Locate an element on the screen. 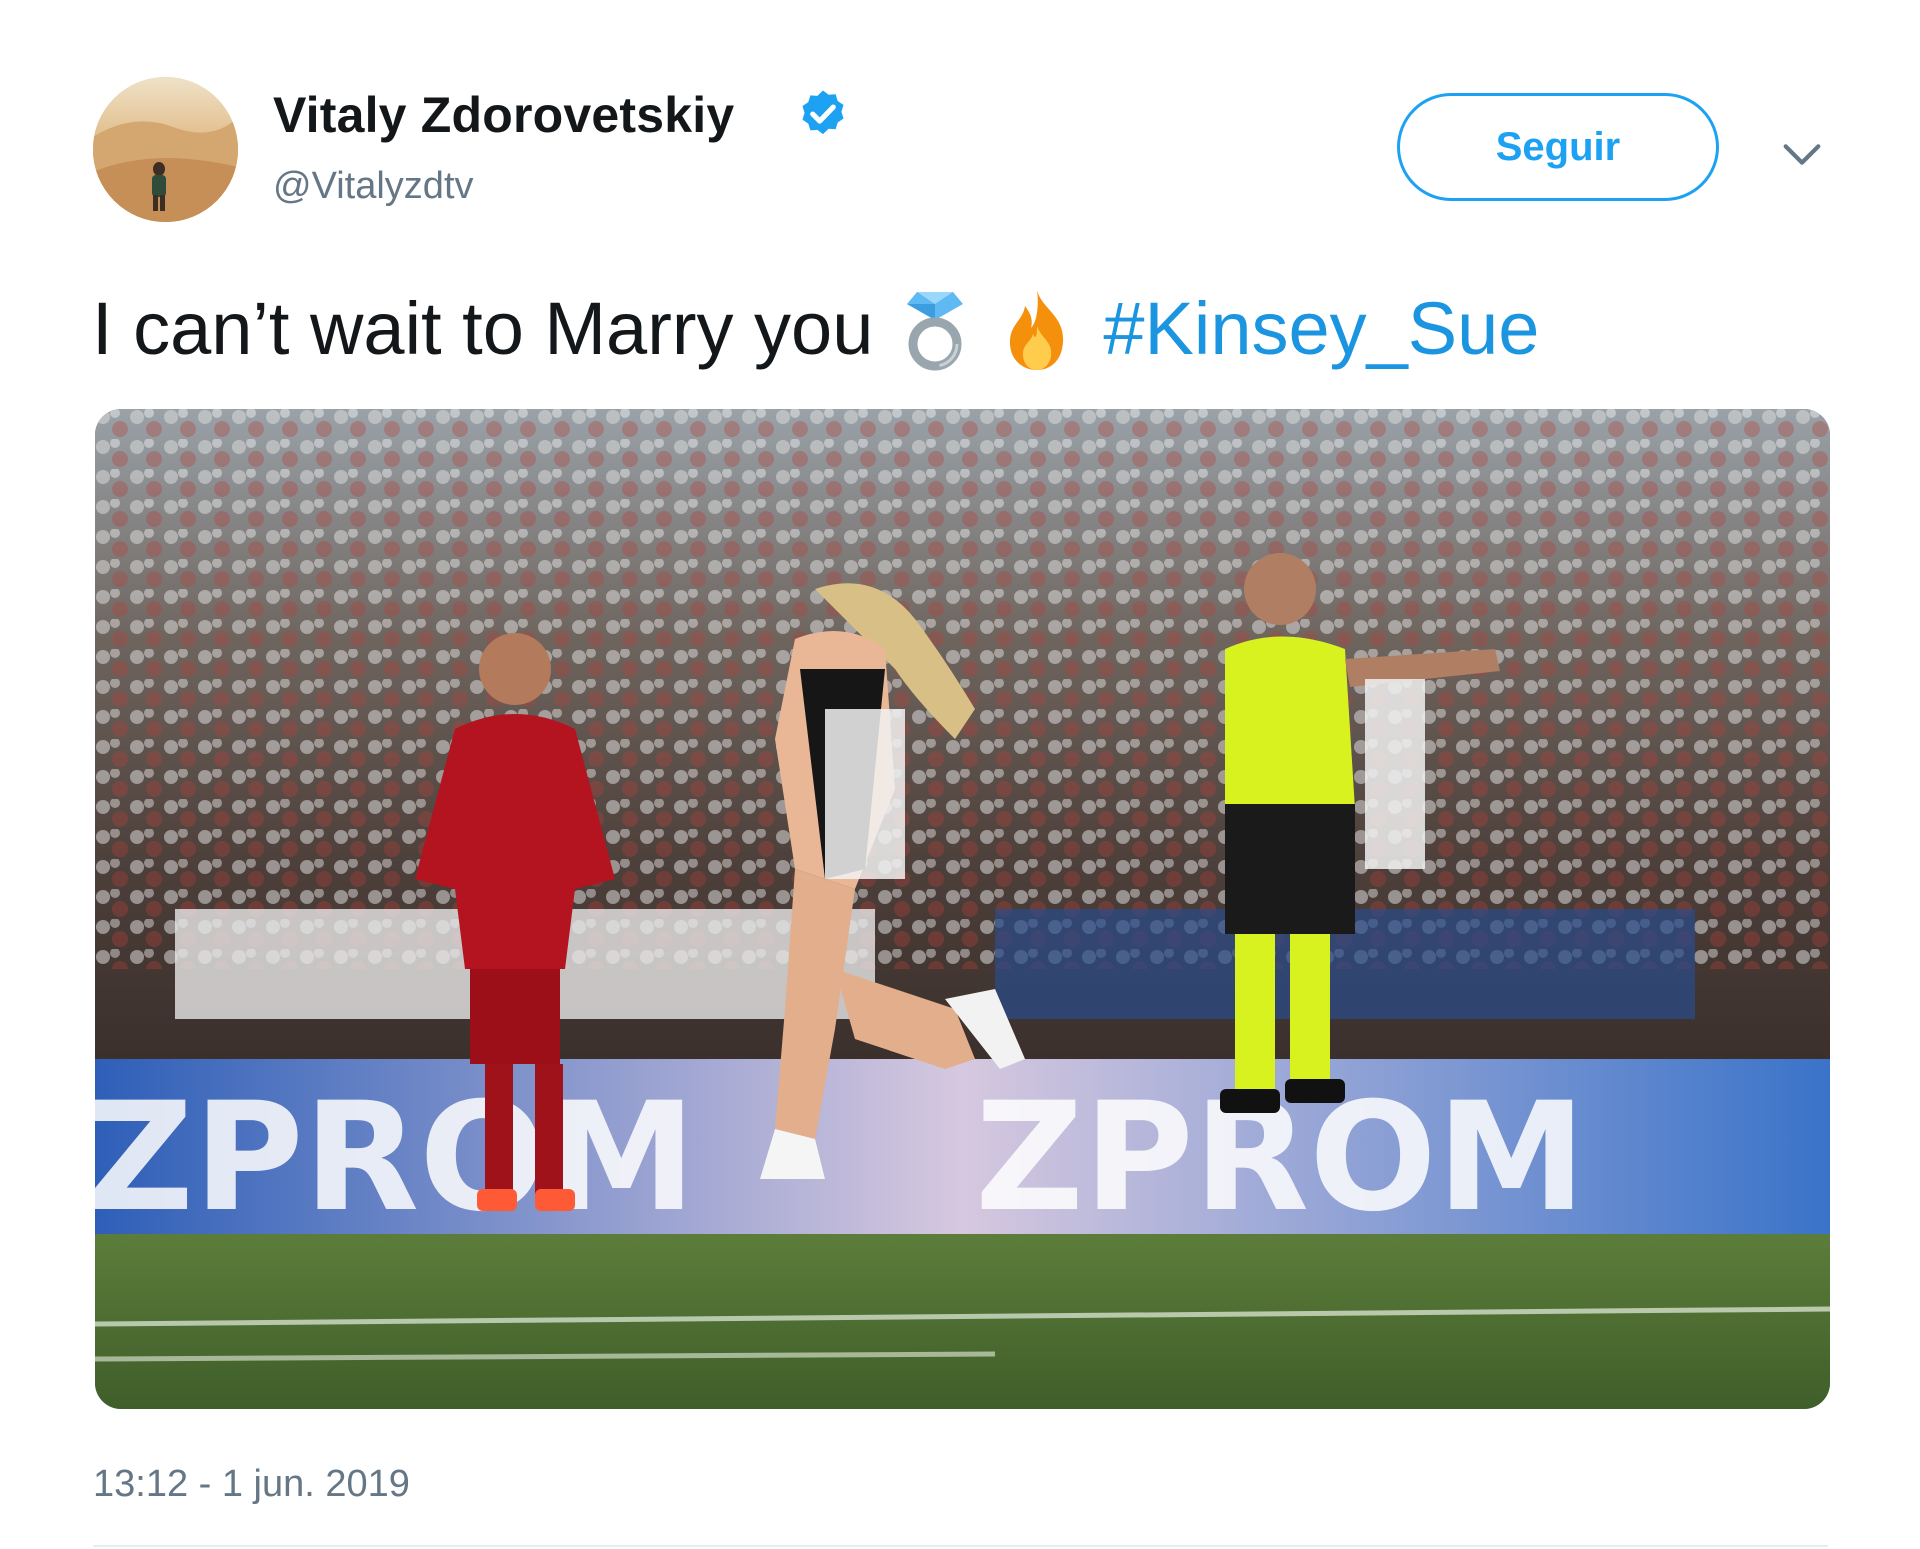 The width and height of the screenshot is (1920, 1549). avatar-image is located at coordinates (165, 149).